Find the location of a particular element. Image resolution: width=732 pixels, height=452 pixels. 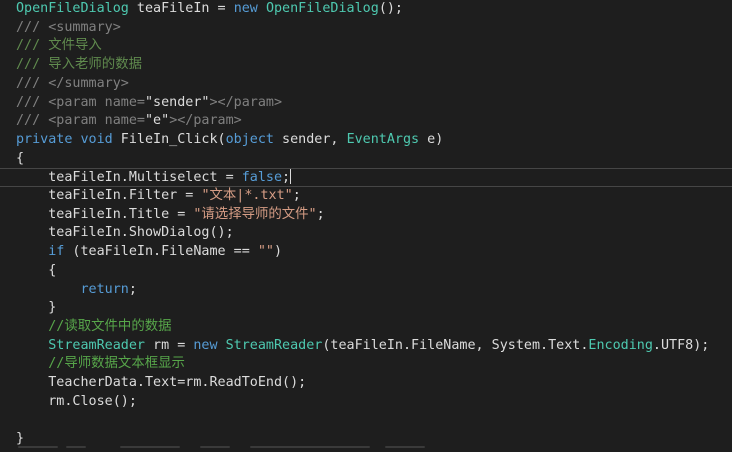

code-line-5: /// </summary> is located at coordinates (366, 84).